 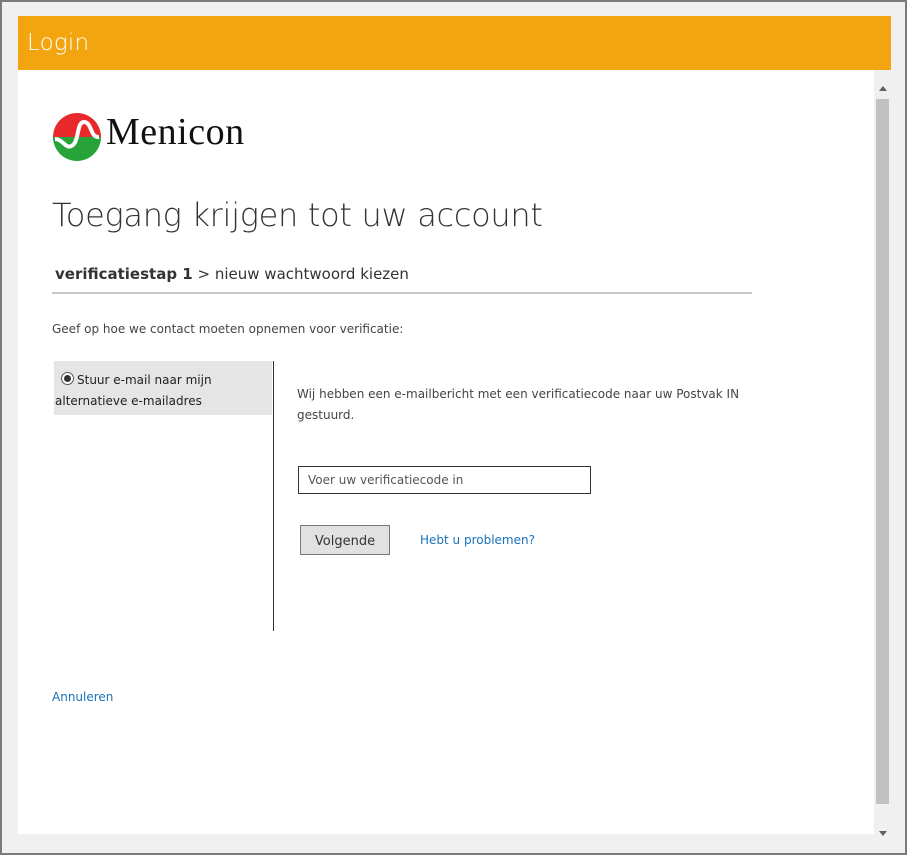 I want to click on vertical-scrollbar, so click(x=882, y=461).